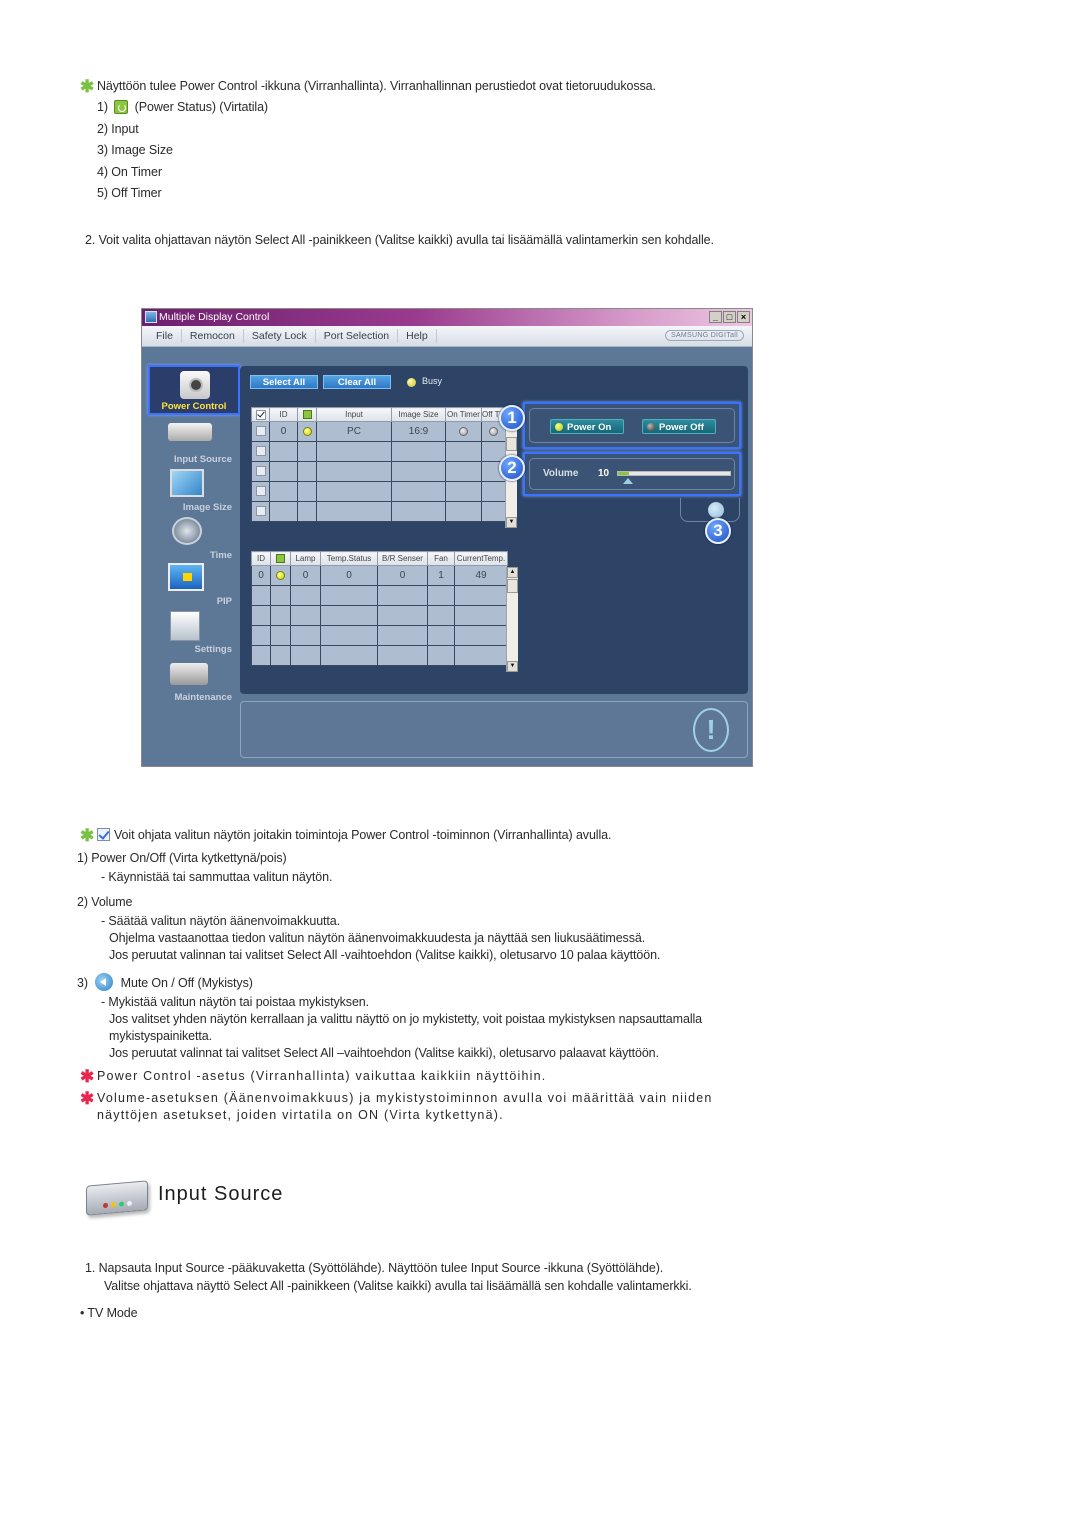 The image size is (1080, 1527). Describe the element at coordinates (102, 150) in the screenshot. I see `item-number: 3)` at that location.